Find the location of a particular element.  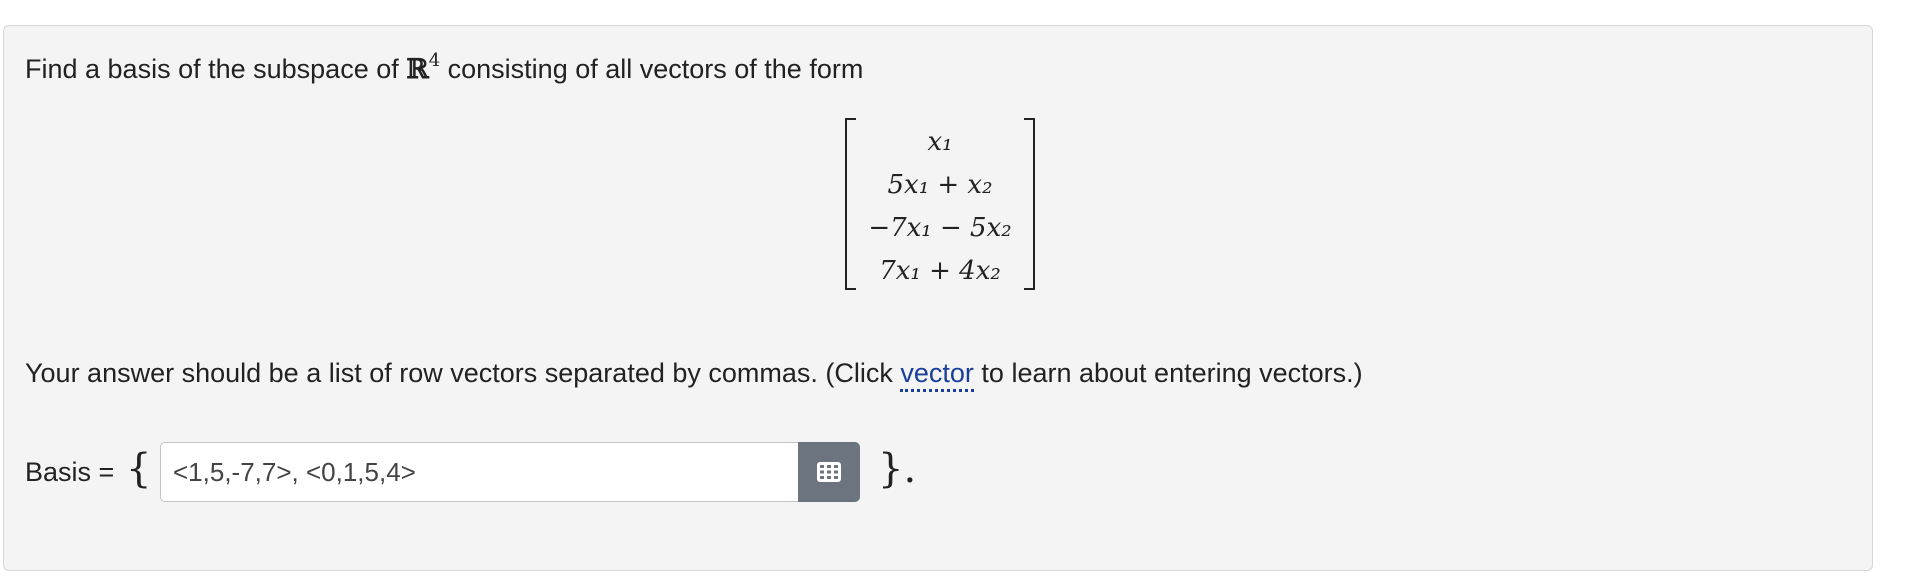

keyboard-icon is located at coordinates (829, 472).